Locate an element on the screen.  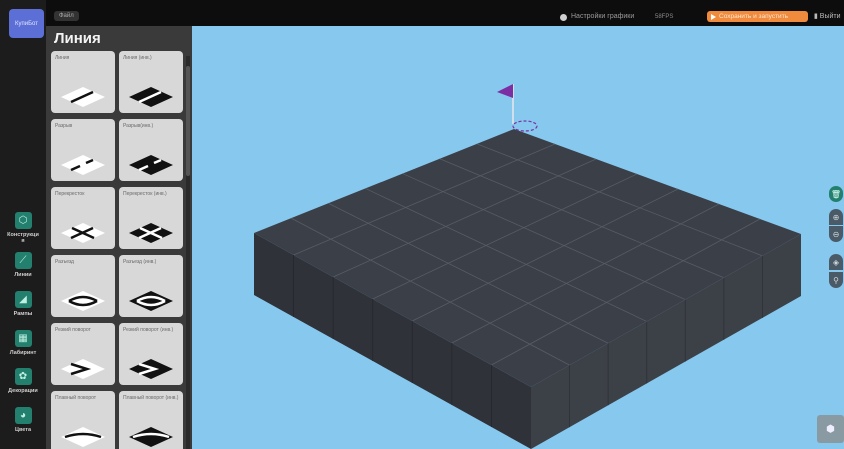
rail-item-maze: ▦ Лабиринт is located at coordinates (23, 343).